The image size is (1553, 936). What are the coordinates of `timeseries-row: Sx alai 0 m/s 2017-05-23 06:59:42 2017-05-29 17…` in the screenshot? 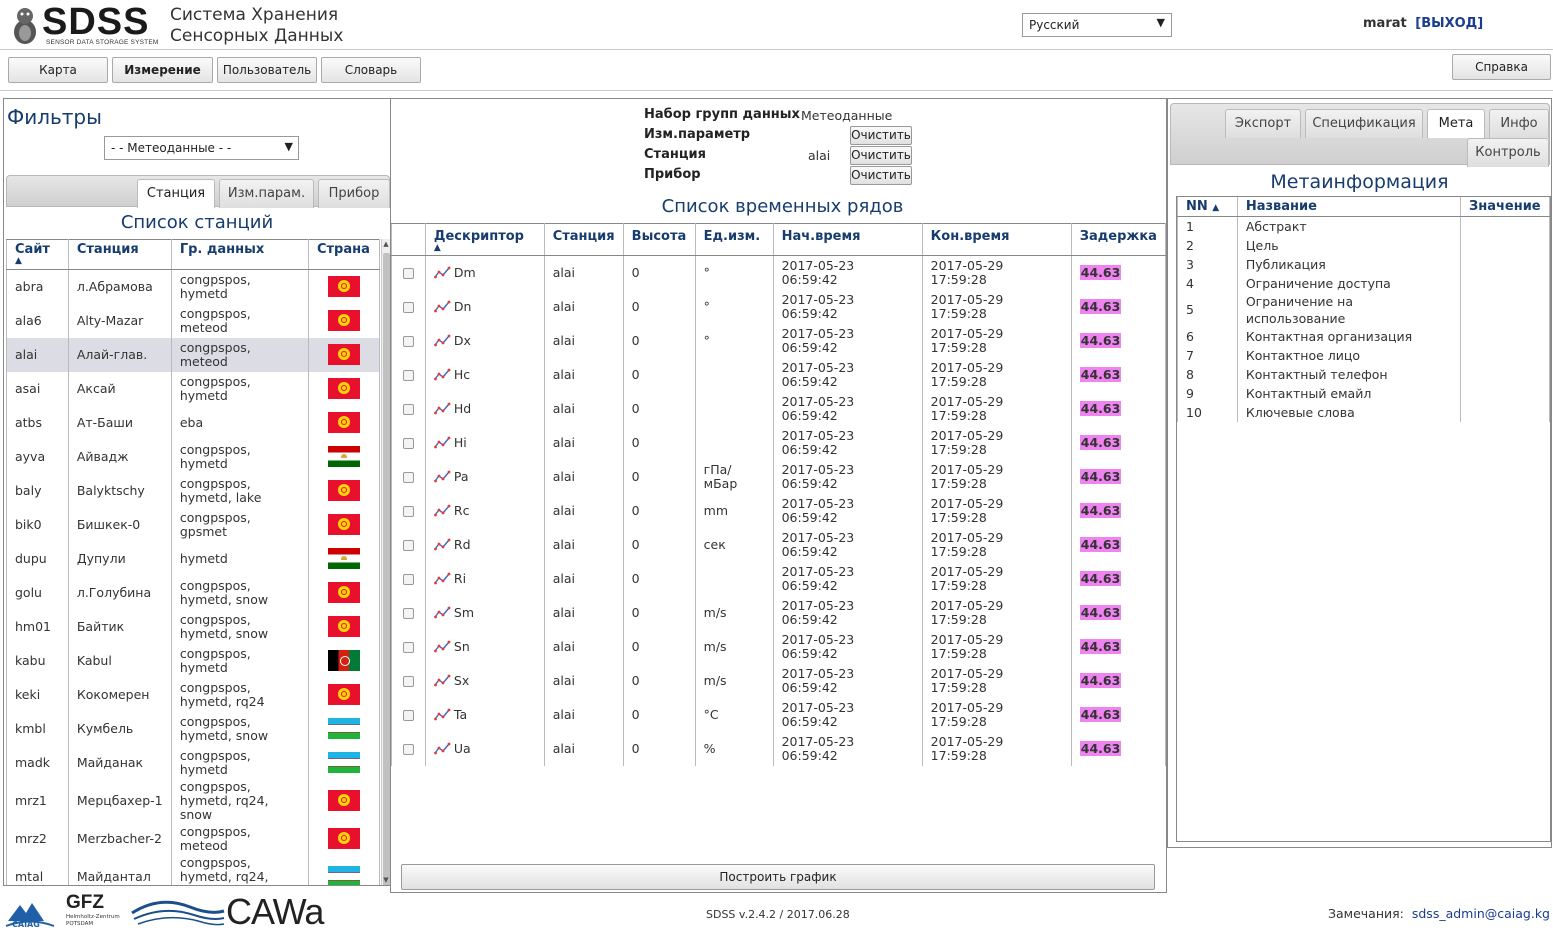 It's located at (778, 680).